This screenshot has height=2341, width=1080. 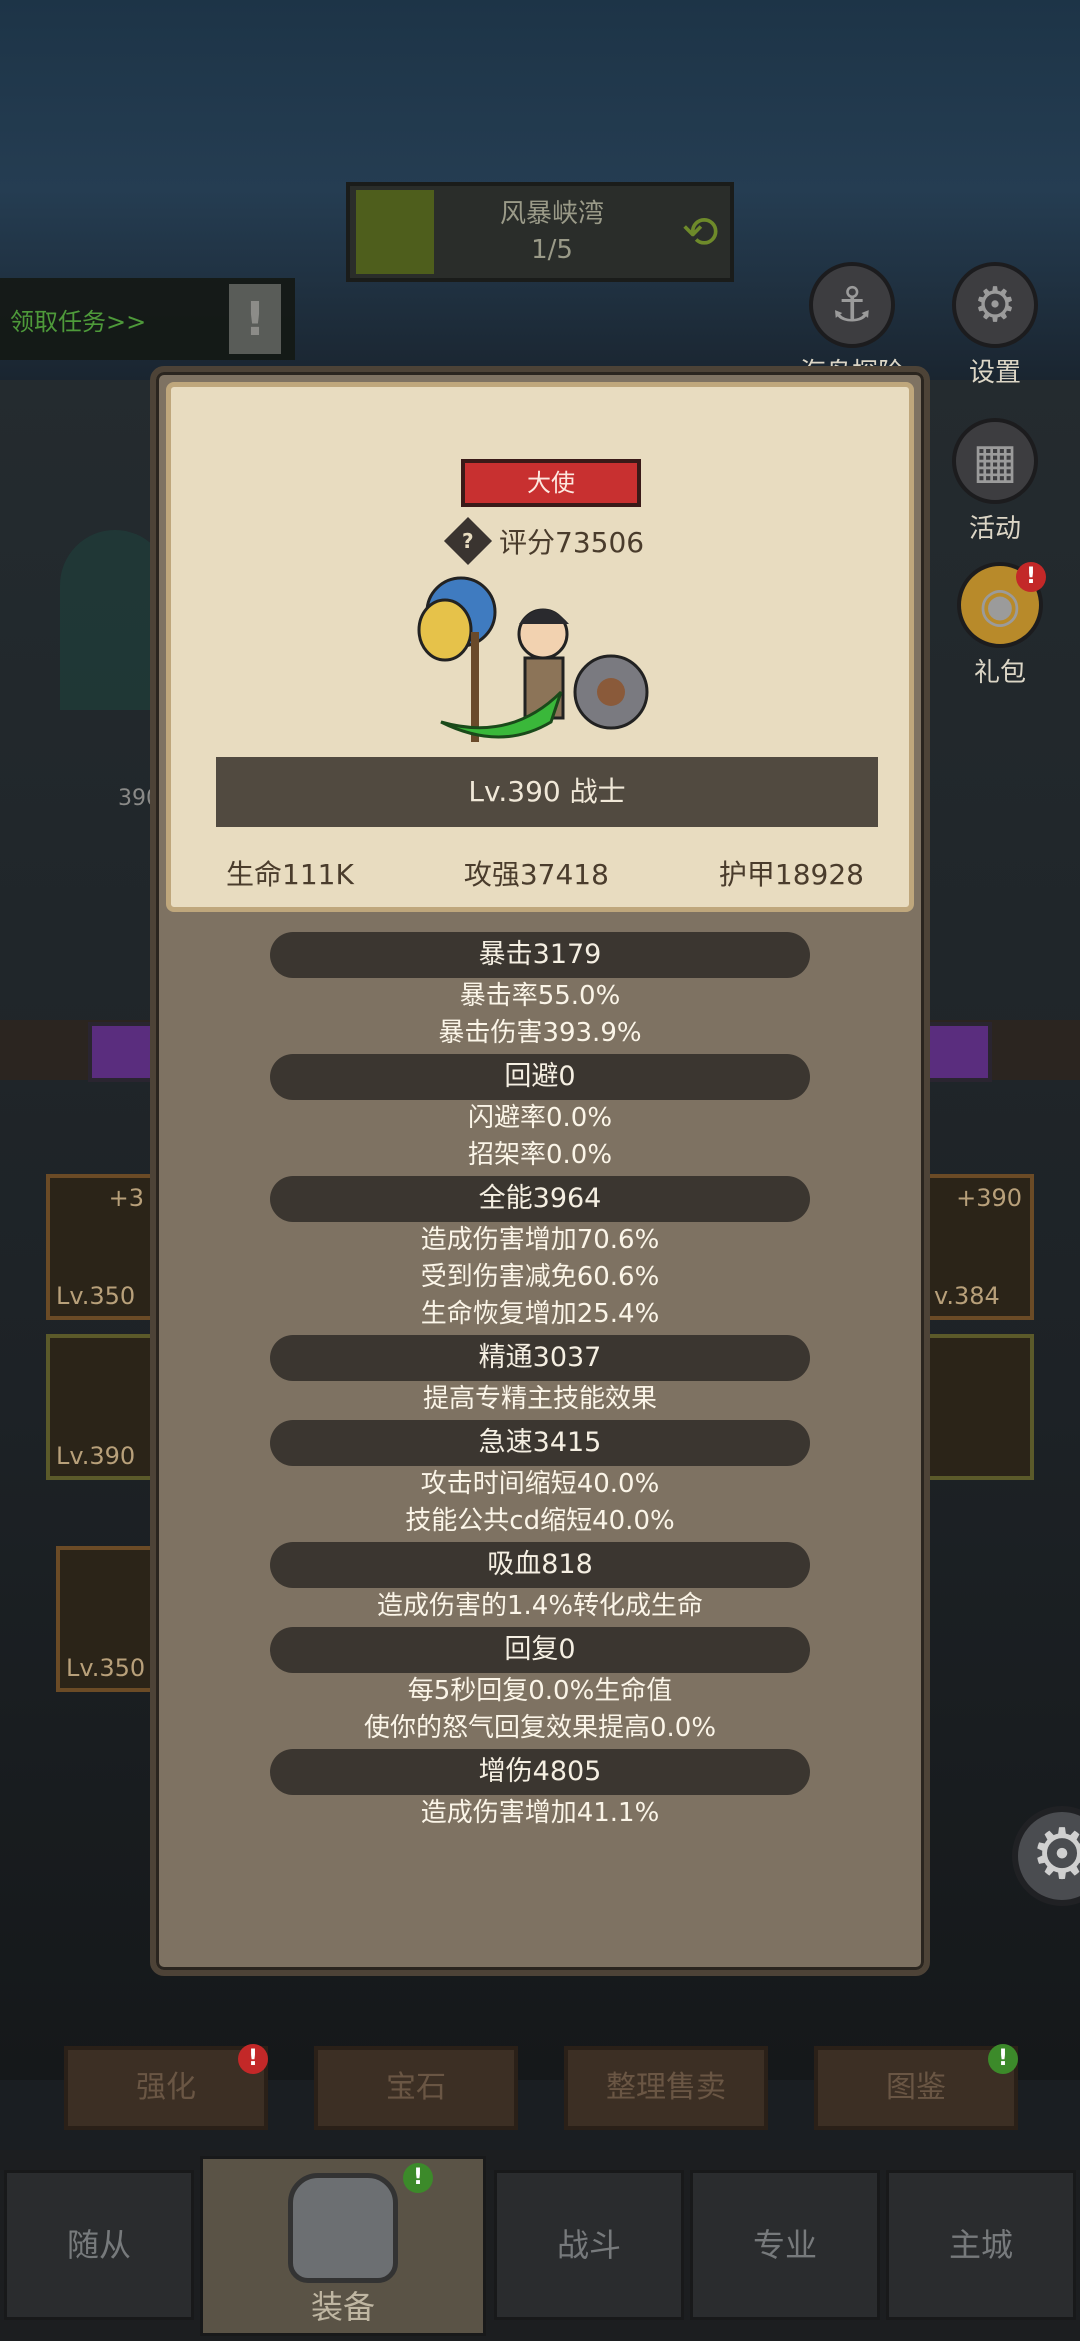 What do you see at coordinates (551, 214) in the screenshot?
I see `stage-name: 风暴峡湾` at bounding box center [551, 214].